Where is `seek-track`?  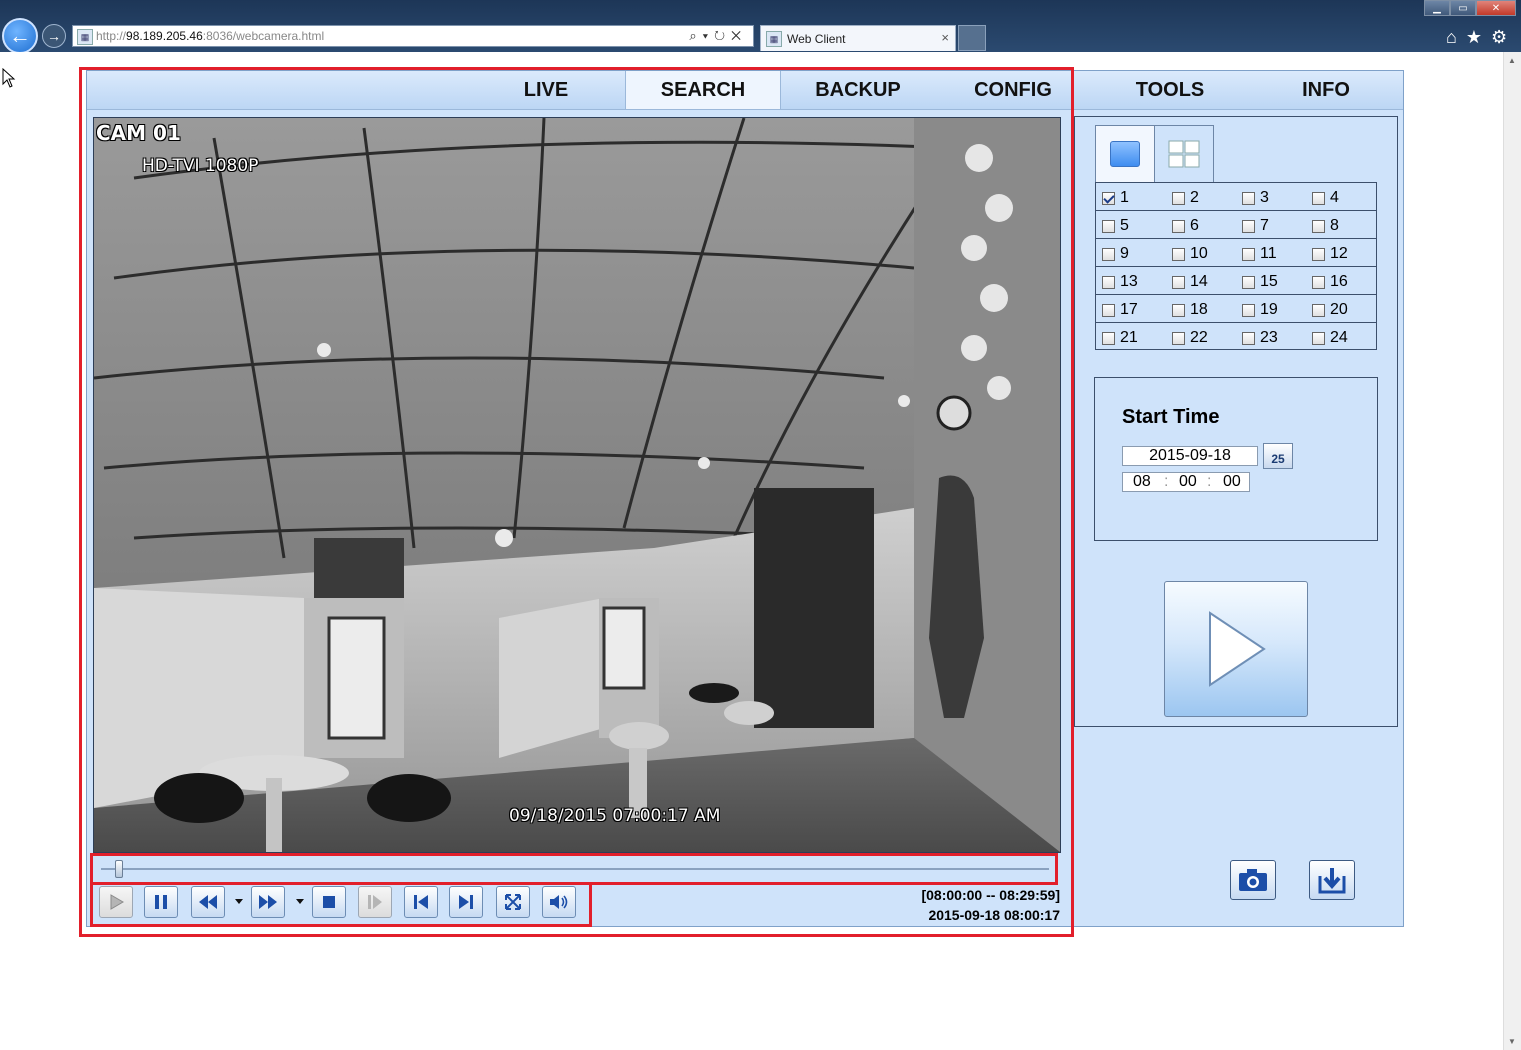 seek-track is located at coordinates (575, 869).